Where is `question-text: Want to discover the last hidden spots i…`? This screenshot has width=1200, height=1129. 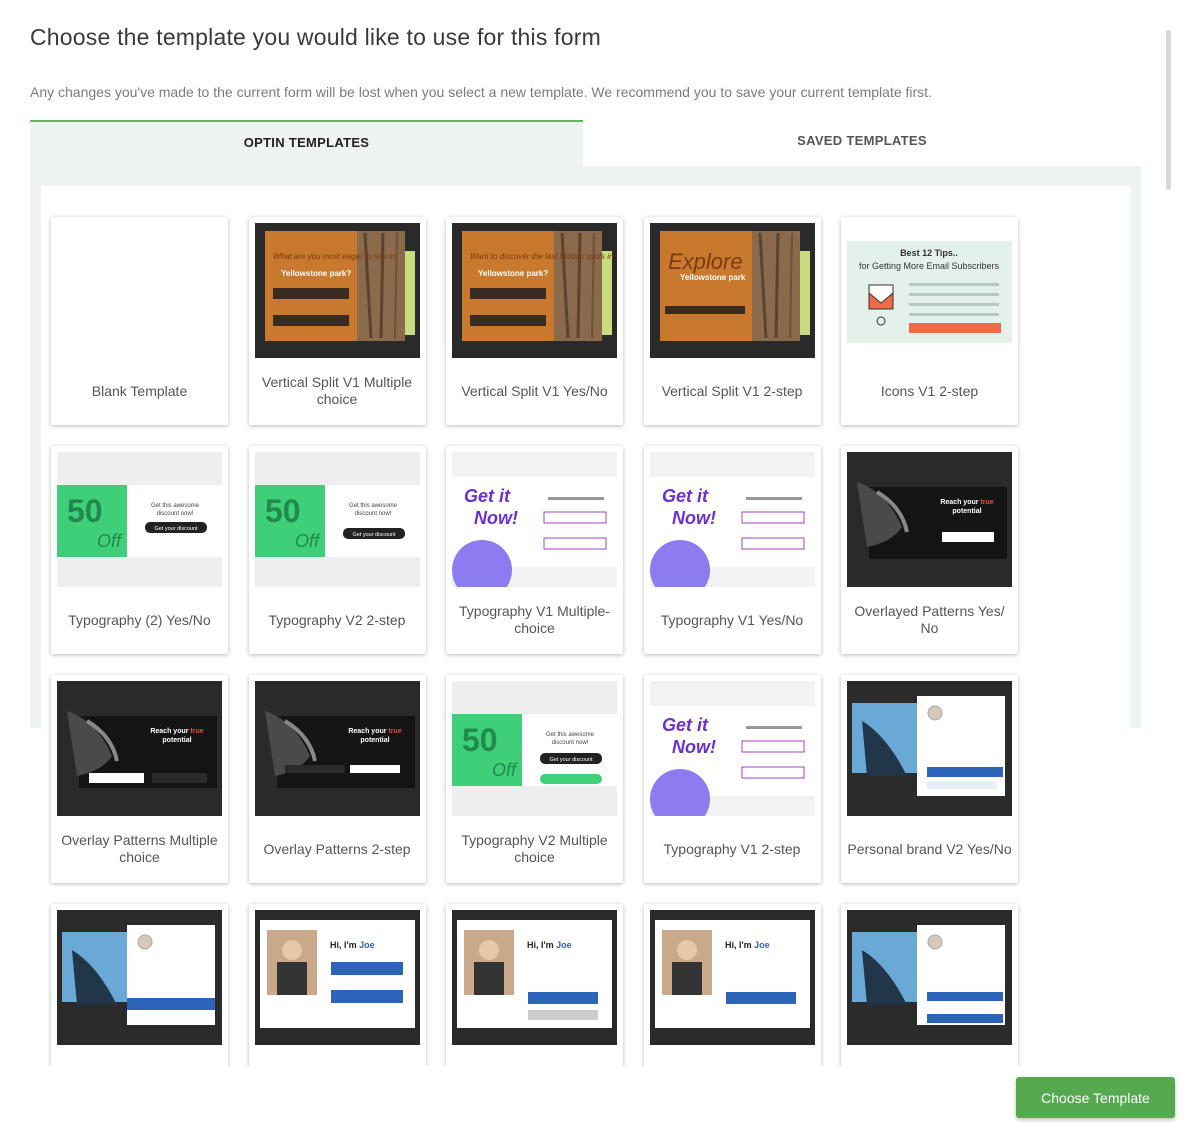
question-text: Want to discover the last hidden spots i… is located at coordinates (542, 256).